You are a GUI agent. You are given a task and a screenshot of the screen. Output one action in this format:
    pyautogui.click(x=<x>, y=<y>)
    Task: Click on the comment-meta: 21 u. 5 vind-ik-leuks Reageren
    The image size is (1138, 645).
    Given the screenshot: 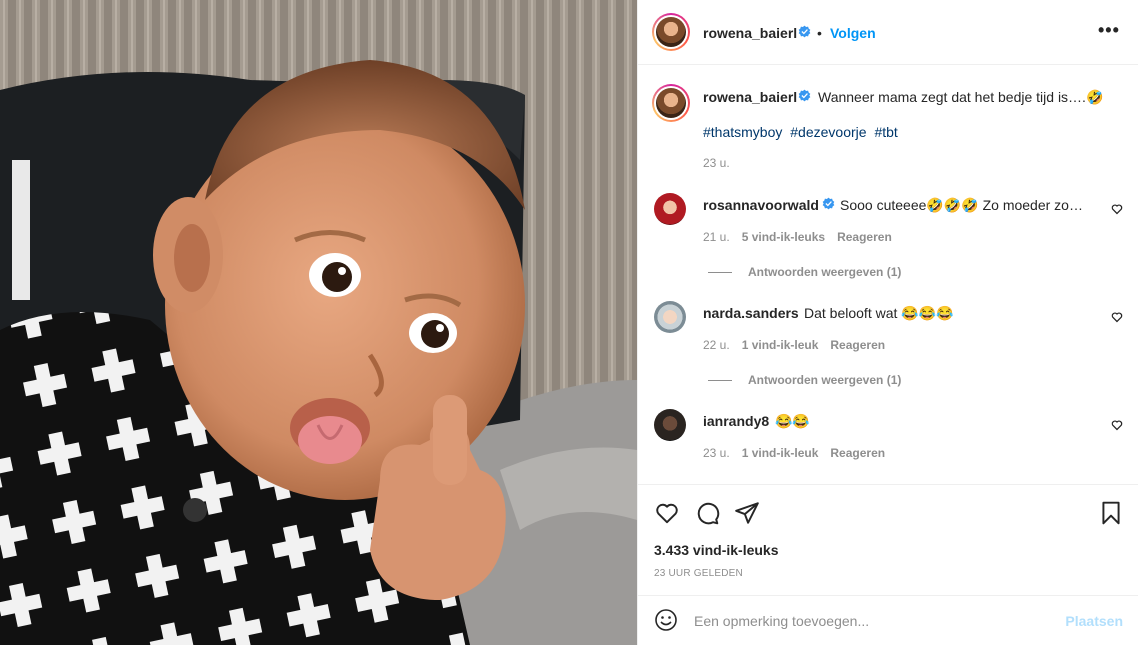 What is the action you would take?
    pyautogui.click(x=797, y=237)
    